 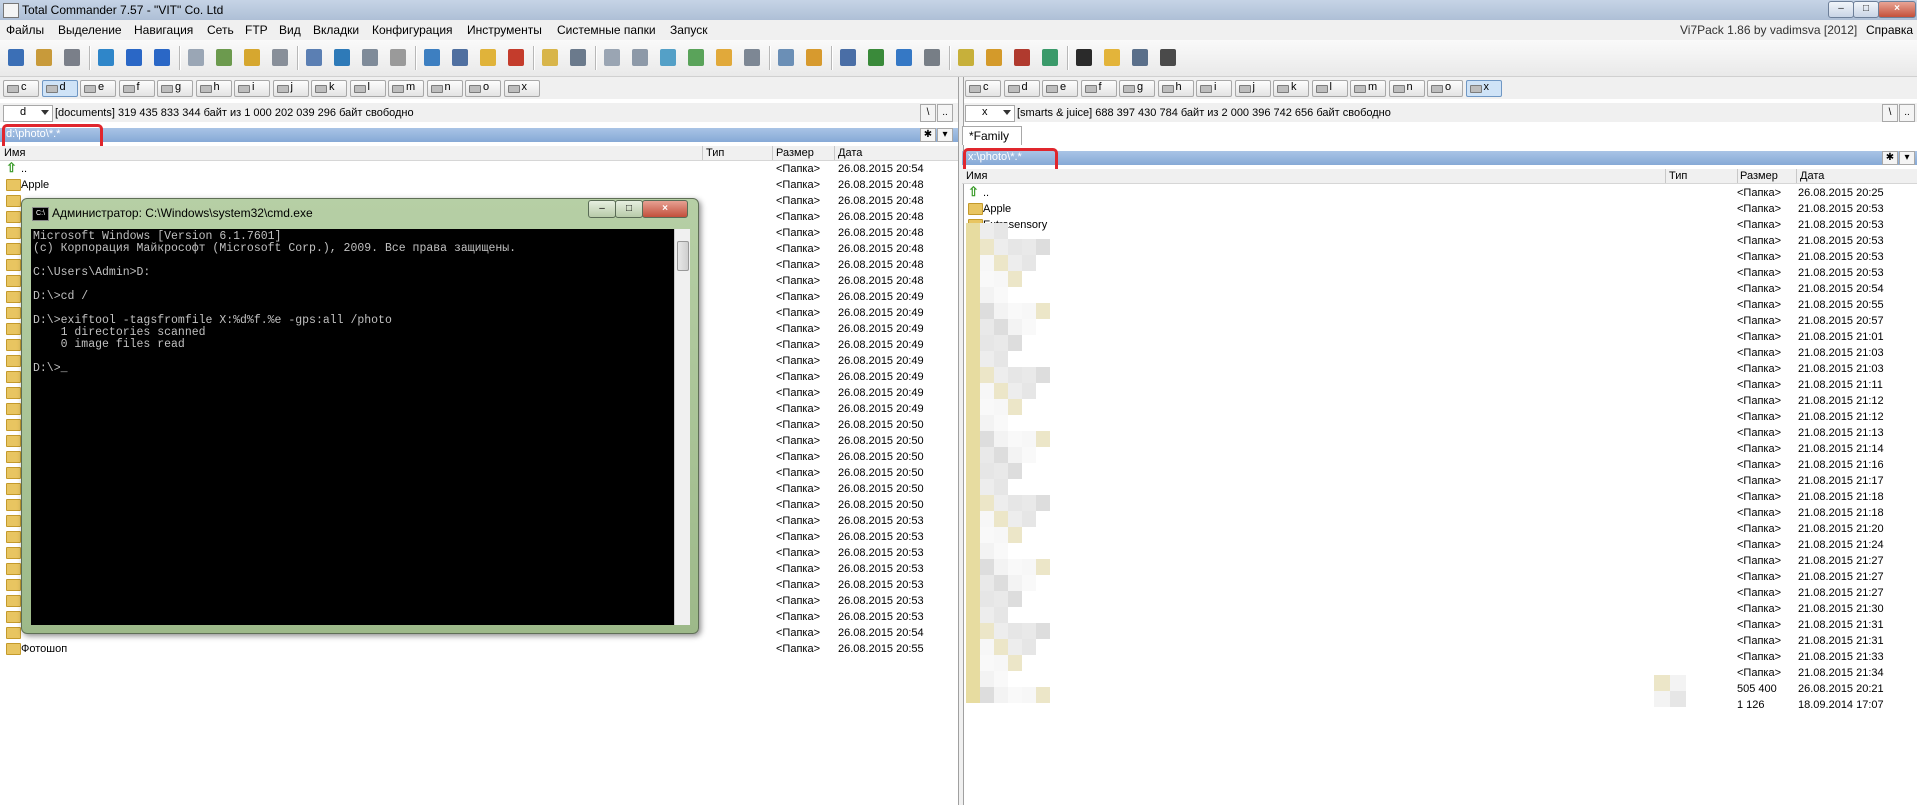 What do you see at coordinates (876, 58) in the screenshot?
I see `windows-button` at bounding box center [876, 58].